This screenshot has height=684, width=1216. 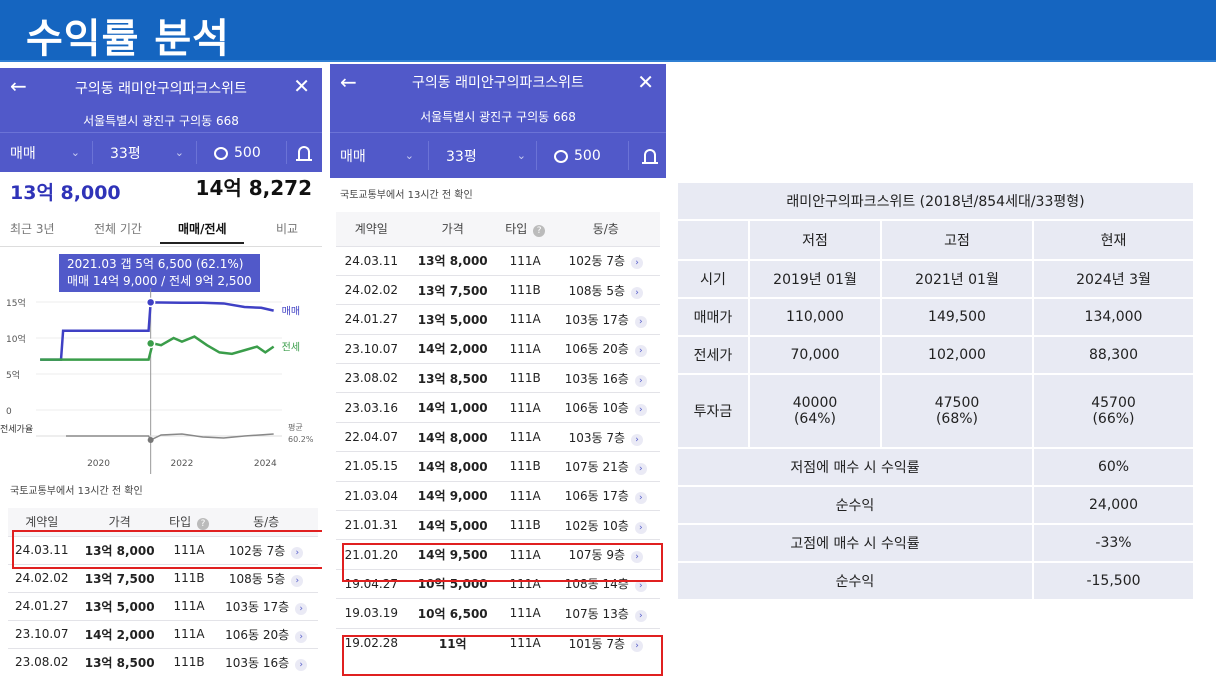 What do you see at coordinates (452, 407) in the screenshot?
I see `row-price: 14억 1,000` at bounding box center [452, 407].